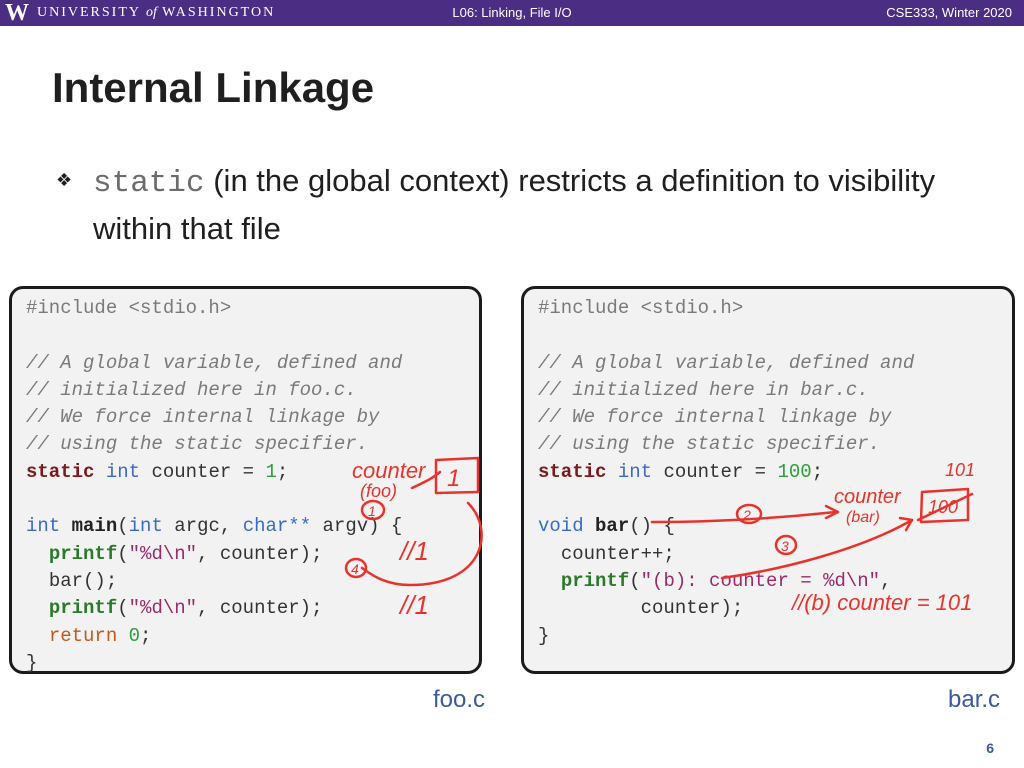  Describe the element at coordinates (459, 699) in the screenshot. I see `foo-file-label: foo.c` at that location.